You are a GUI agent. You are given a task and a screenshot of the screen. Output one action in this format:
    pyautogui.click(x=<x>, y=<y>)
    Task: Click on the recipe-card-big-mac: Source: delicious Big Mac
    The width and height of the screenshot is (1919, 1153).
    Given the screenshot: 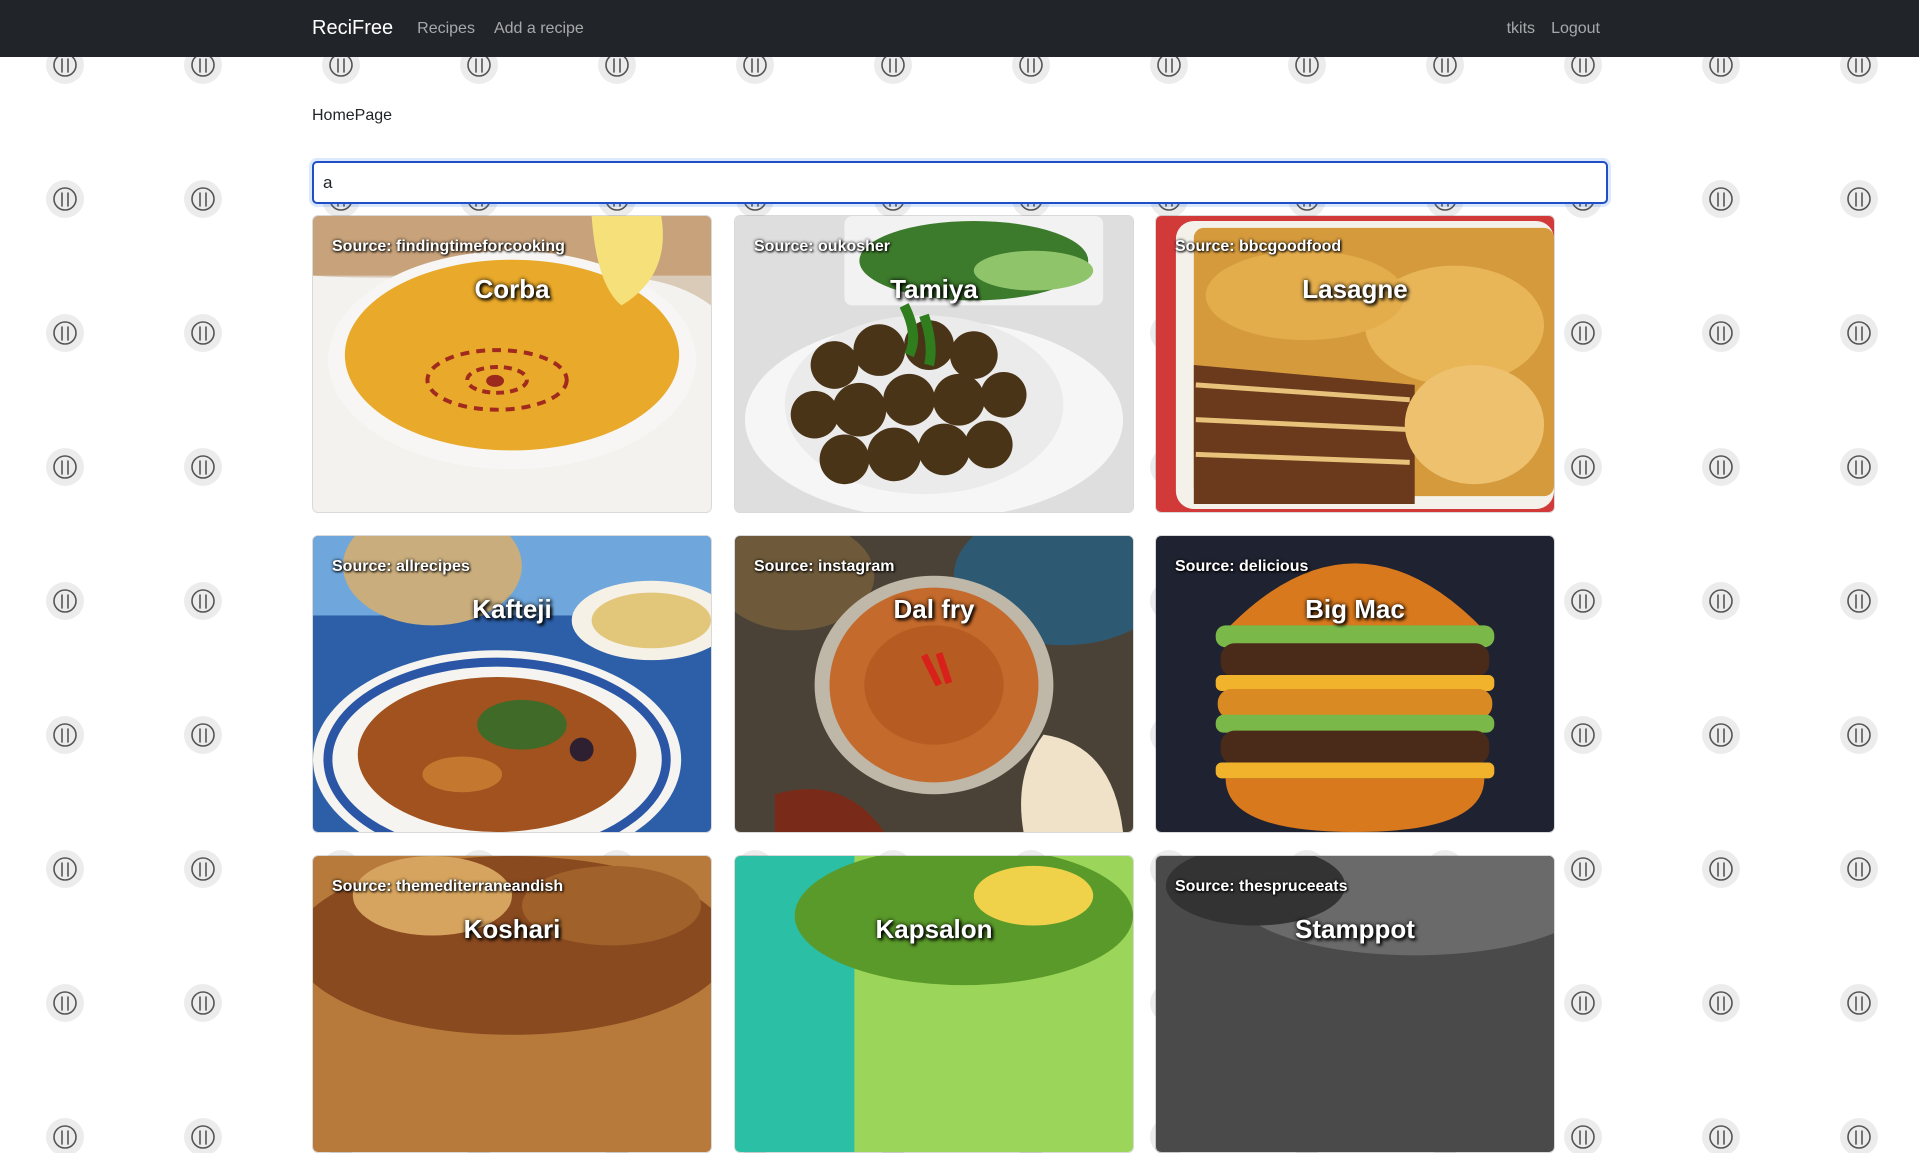 What is the action you would take?
    pyautogui.click(x=1355, y=684)
    